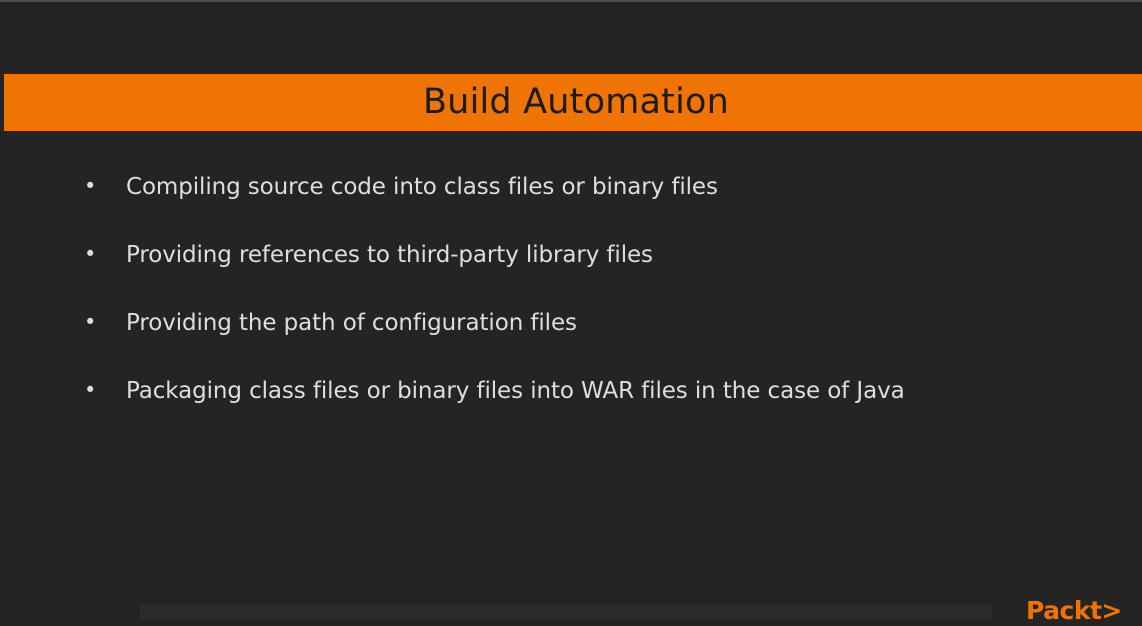 The height and width of the screenshot is (626, 1142). Describe the element at coordinates (566, 612) in the screenshot. I see `video-progress-track` at that location.